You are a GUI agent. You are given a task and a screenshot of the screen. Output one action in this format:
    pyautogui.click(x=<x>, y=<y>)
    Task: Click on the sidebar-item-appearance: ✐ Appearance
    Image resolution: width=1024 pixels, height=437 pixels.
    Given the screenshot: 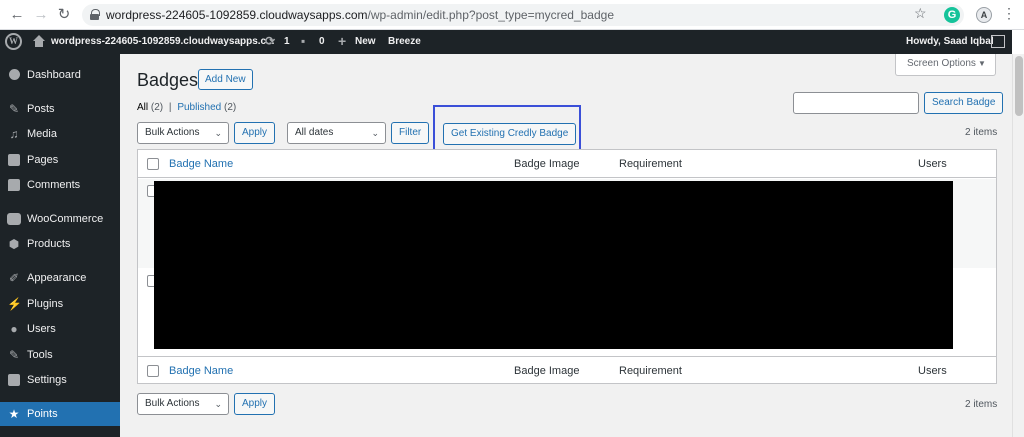 What is the action you would take?
    pyautogui.click(x=60, y=278)
    